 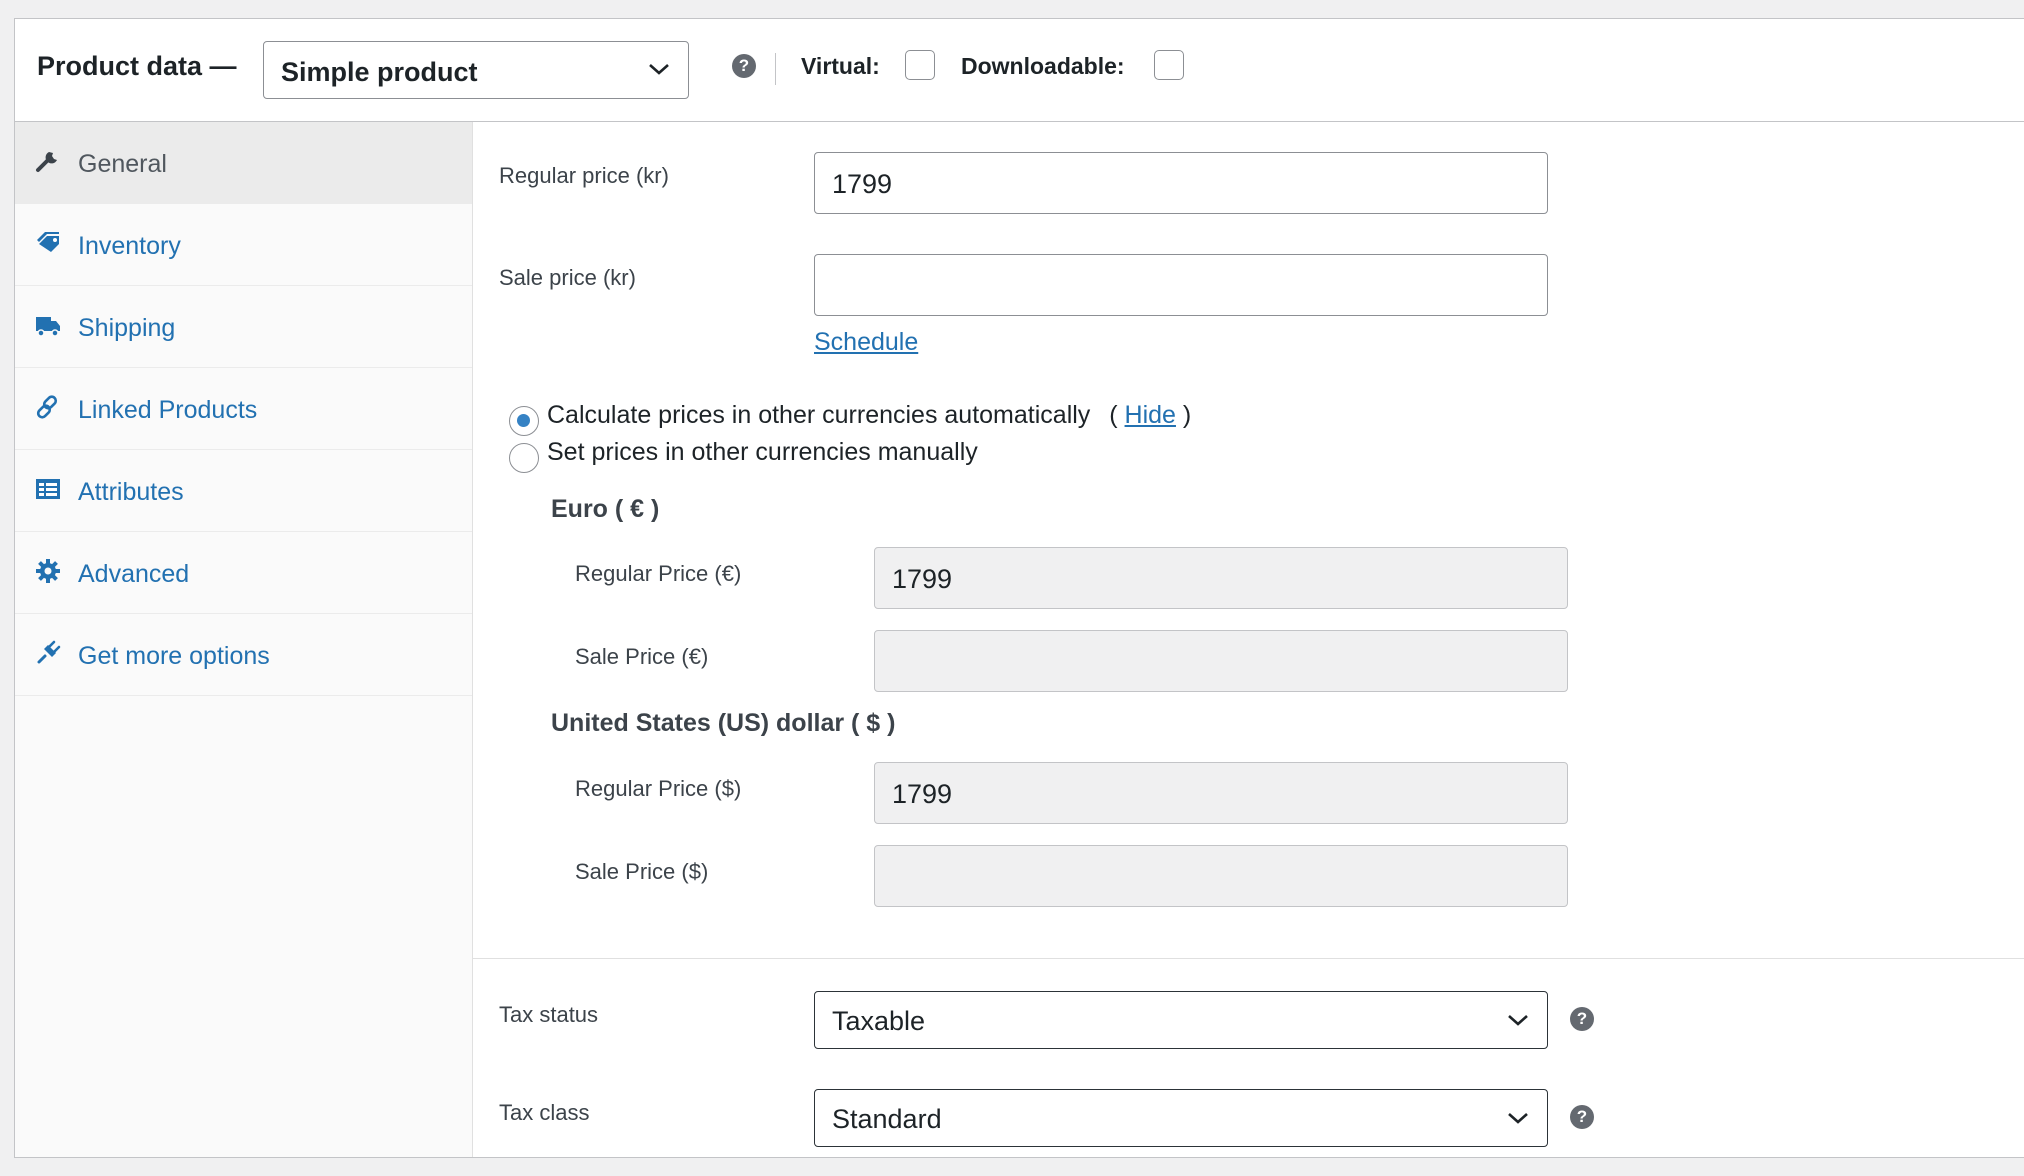 I want to click on tab-shipping: Shipping, so click(x=243, y=327).